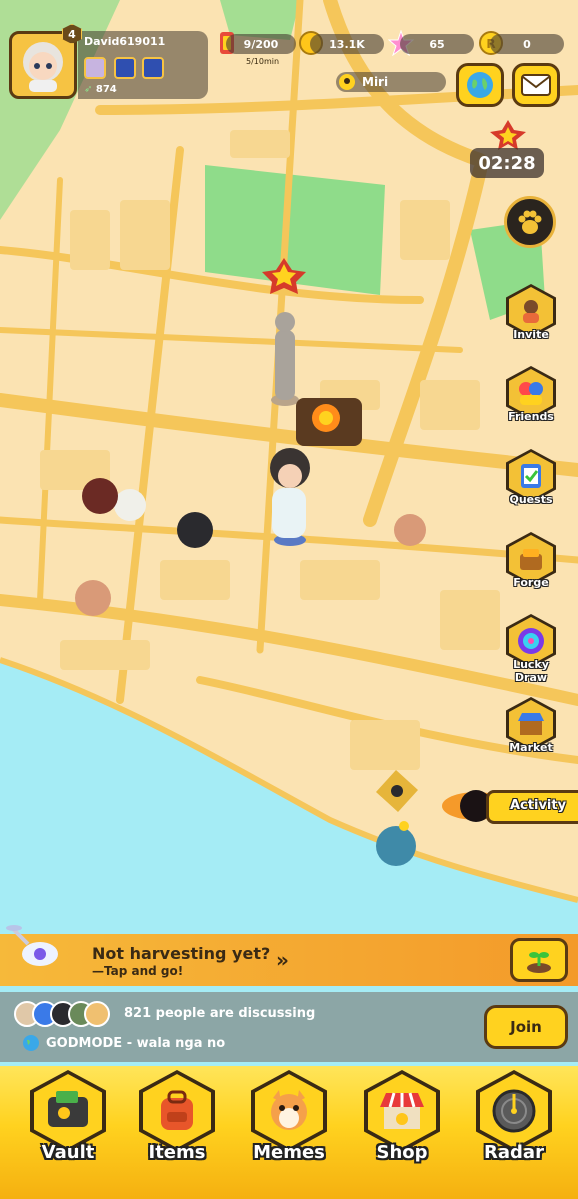 The width and height of the screenshot is (578, 1199). What do you see at coordinates (43, 67) in the screenshot?
I see `avatar-face-icon` at bounding box center [43, 67].